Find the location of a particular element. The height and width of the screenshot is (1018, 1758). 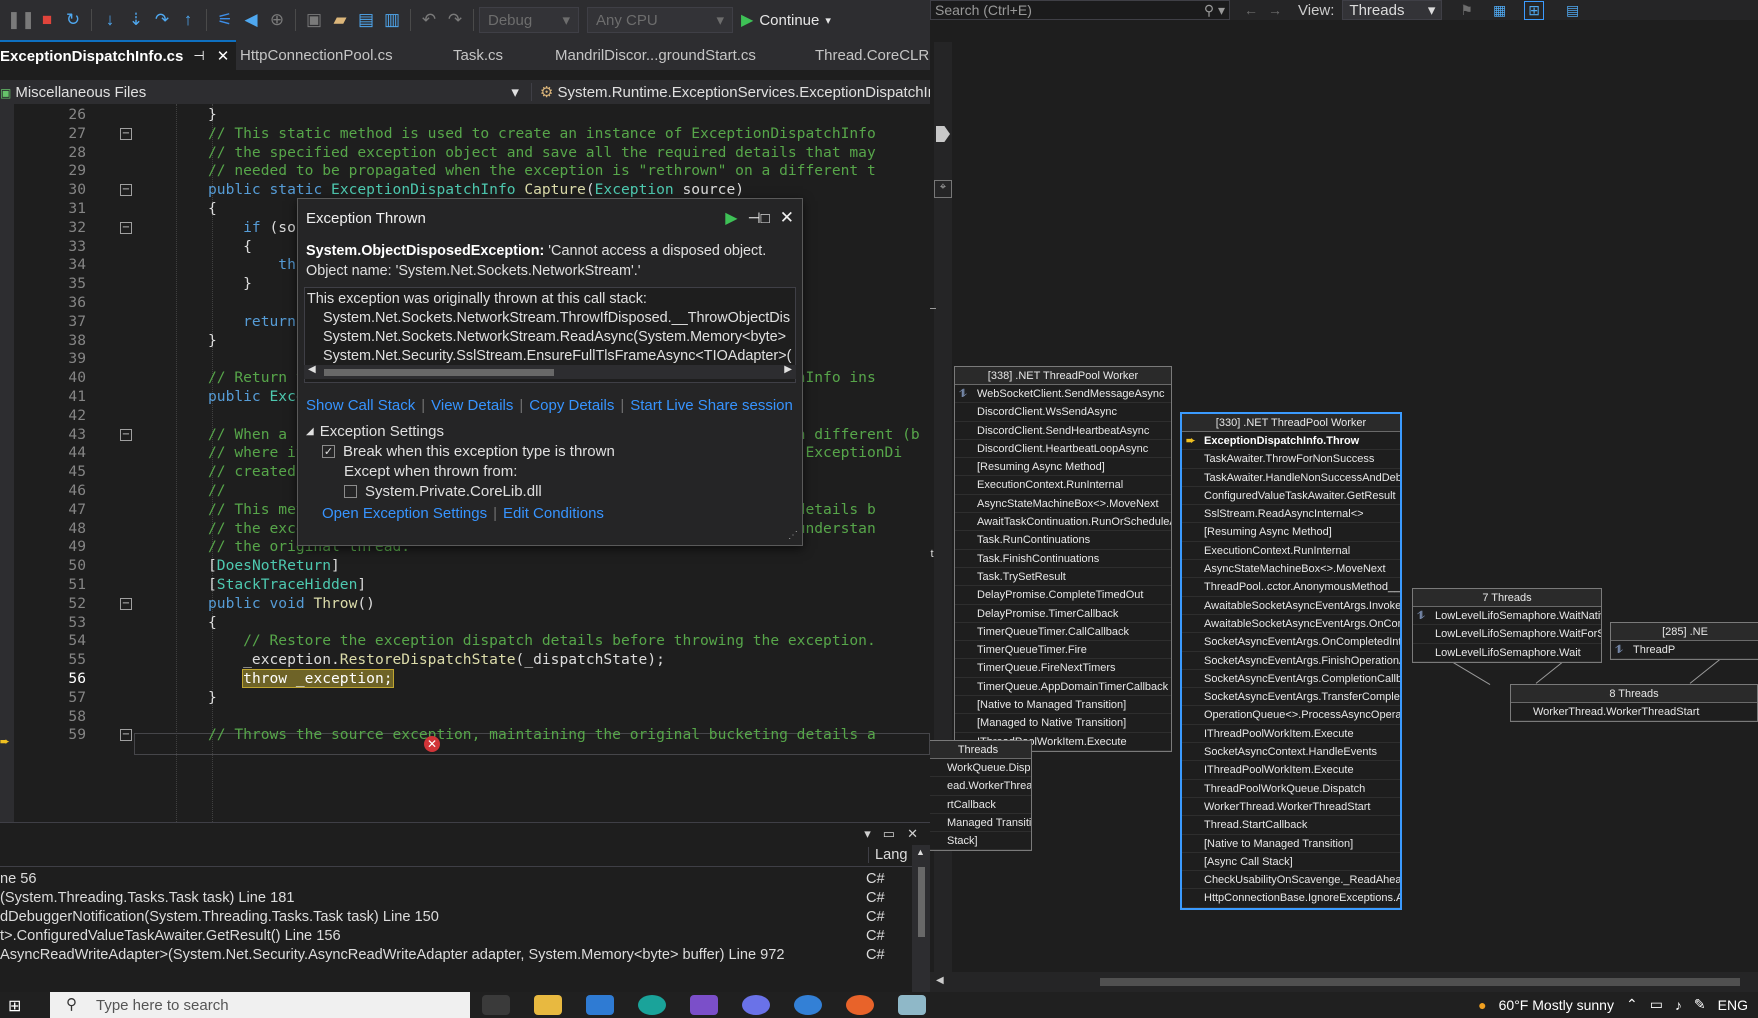

stack-frame: ⥮ WebSocketClient.SendMessageAsync is located at coordinates (1063, 394).